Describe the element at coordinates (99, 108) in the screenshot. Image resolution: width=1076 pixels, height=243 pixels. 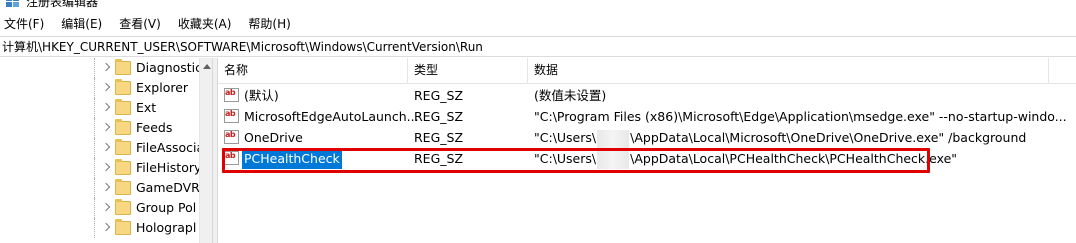
I see `tree-item-ext: Ext` at that location.